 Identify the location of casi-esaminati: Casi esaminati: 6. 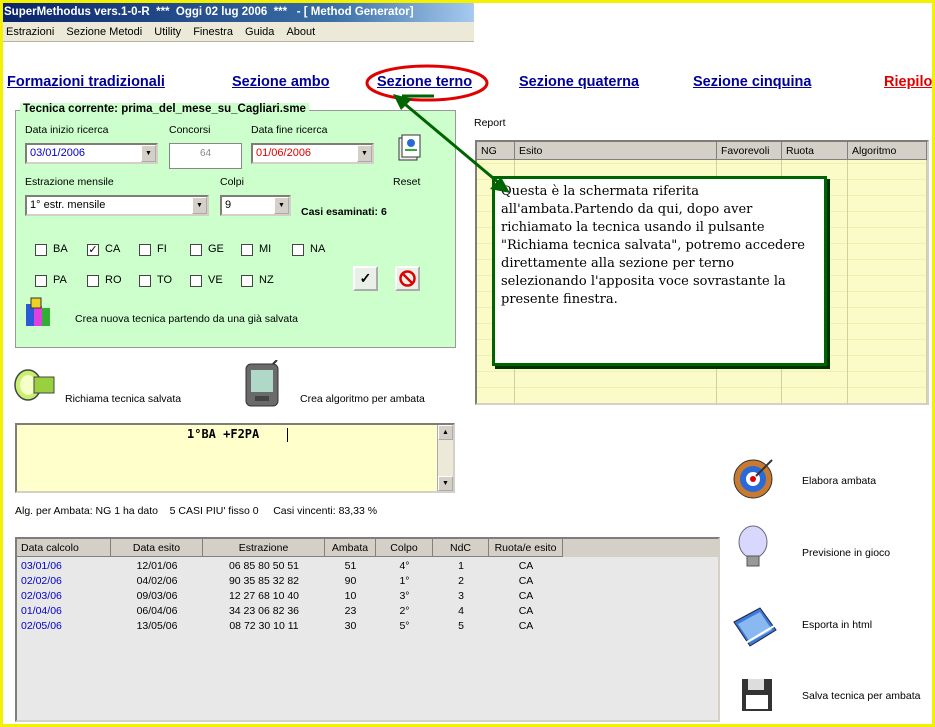
(344, 212).